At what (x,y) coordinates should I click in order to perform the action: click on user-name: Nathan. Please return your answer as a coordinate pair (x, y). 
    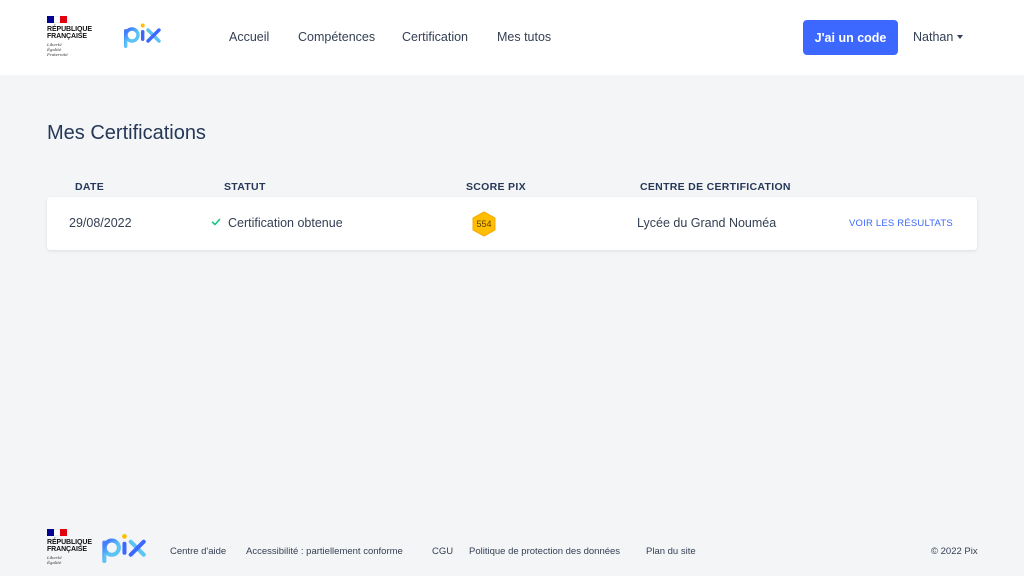
    Looking at the image, I should click on (933, 37).